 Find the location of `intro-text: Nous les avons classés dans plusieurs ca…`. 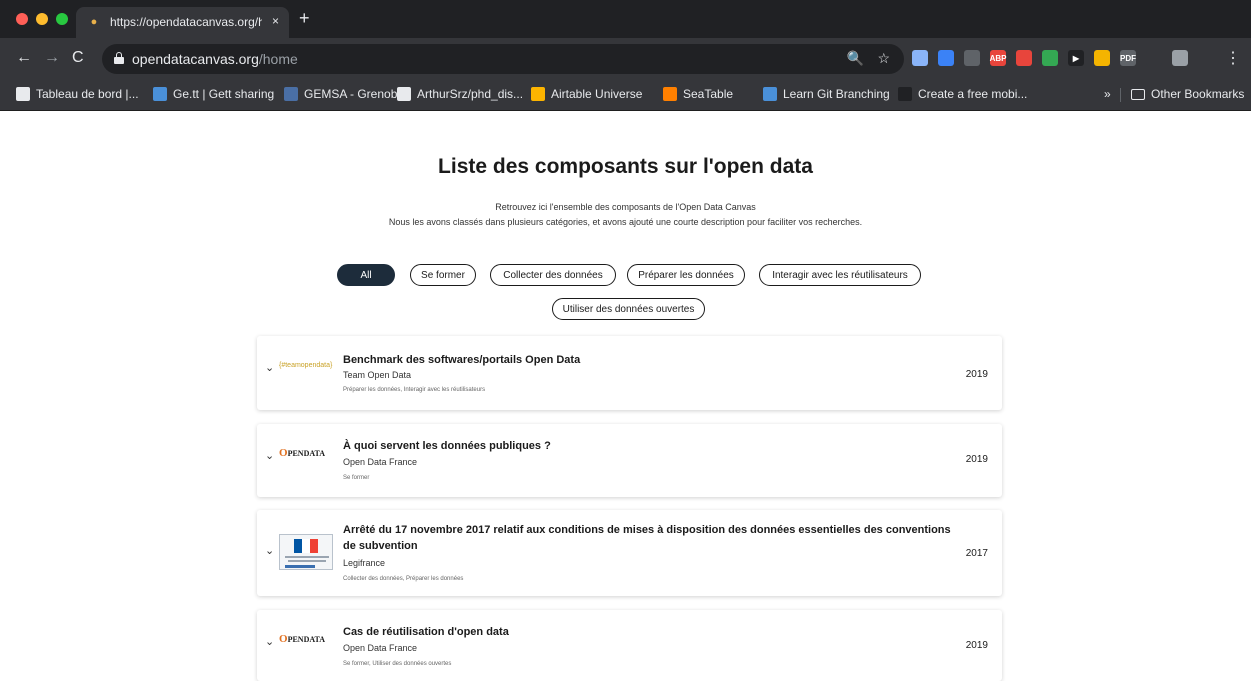

intro-text: Nous les avons classés dans plusieurs ca… is located at coordinates (625, 222).